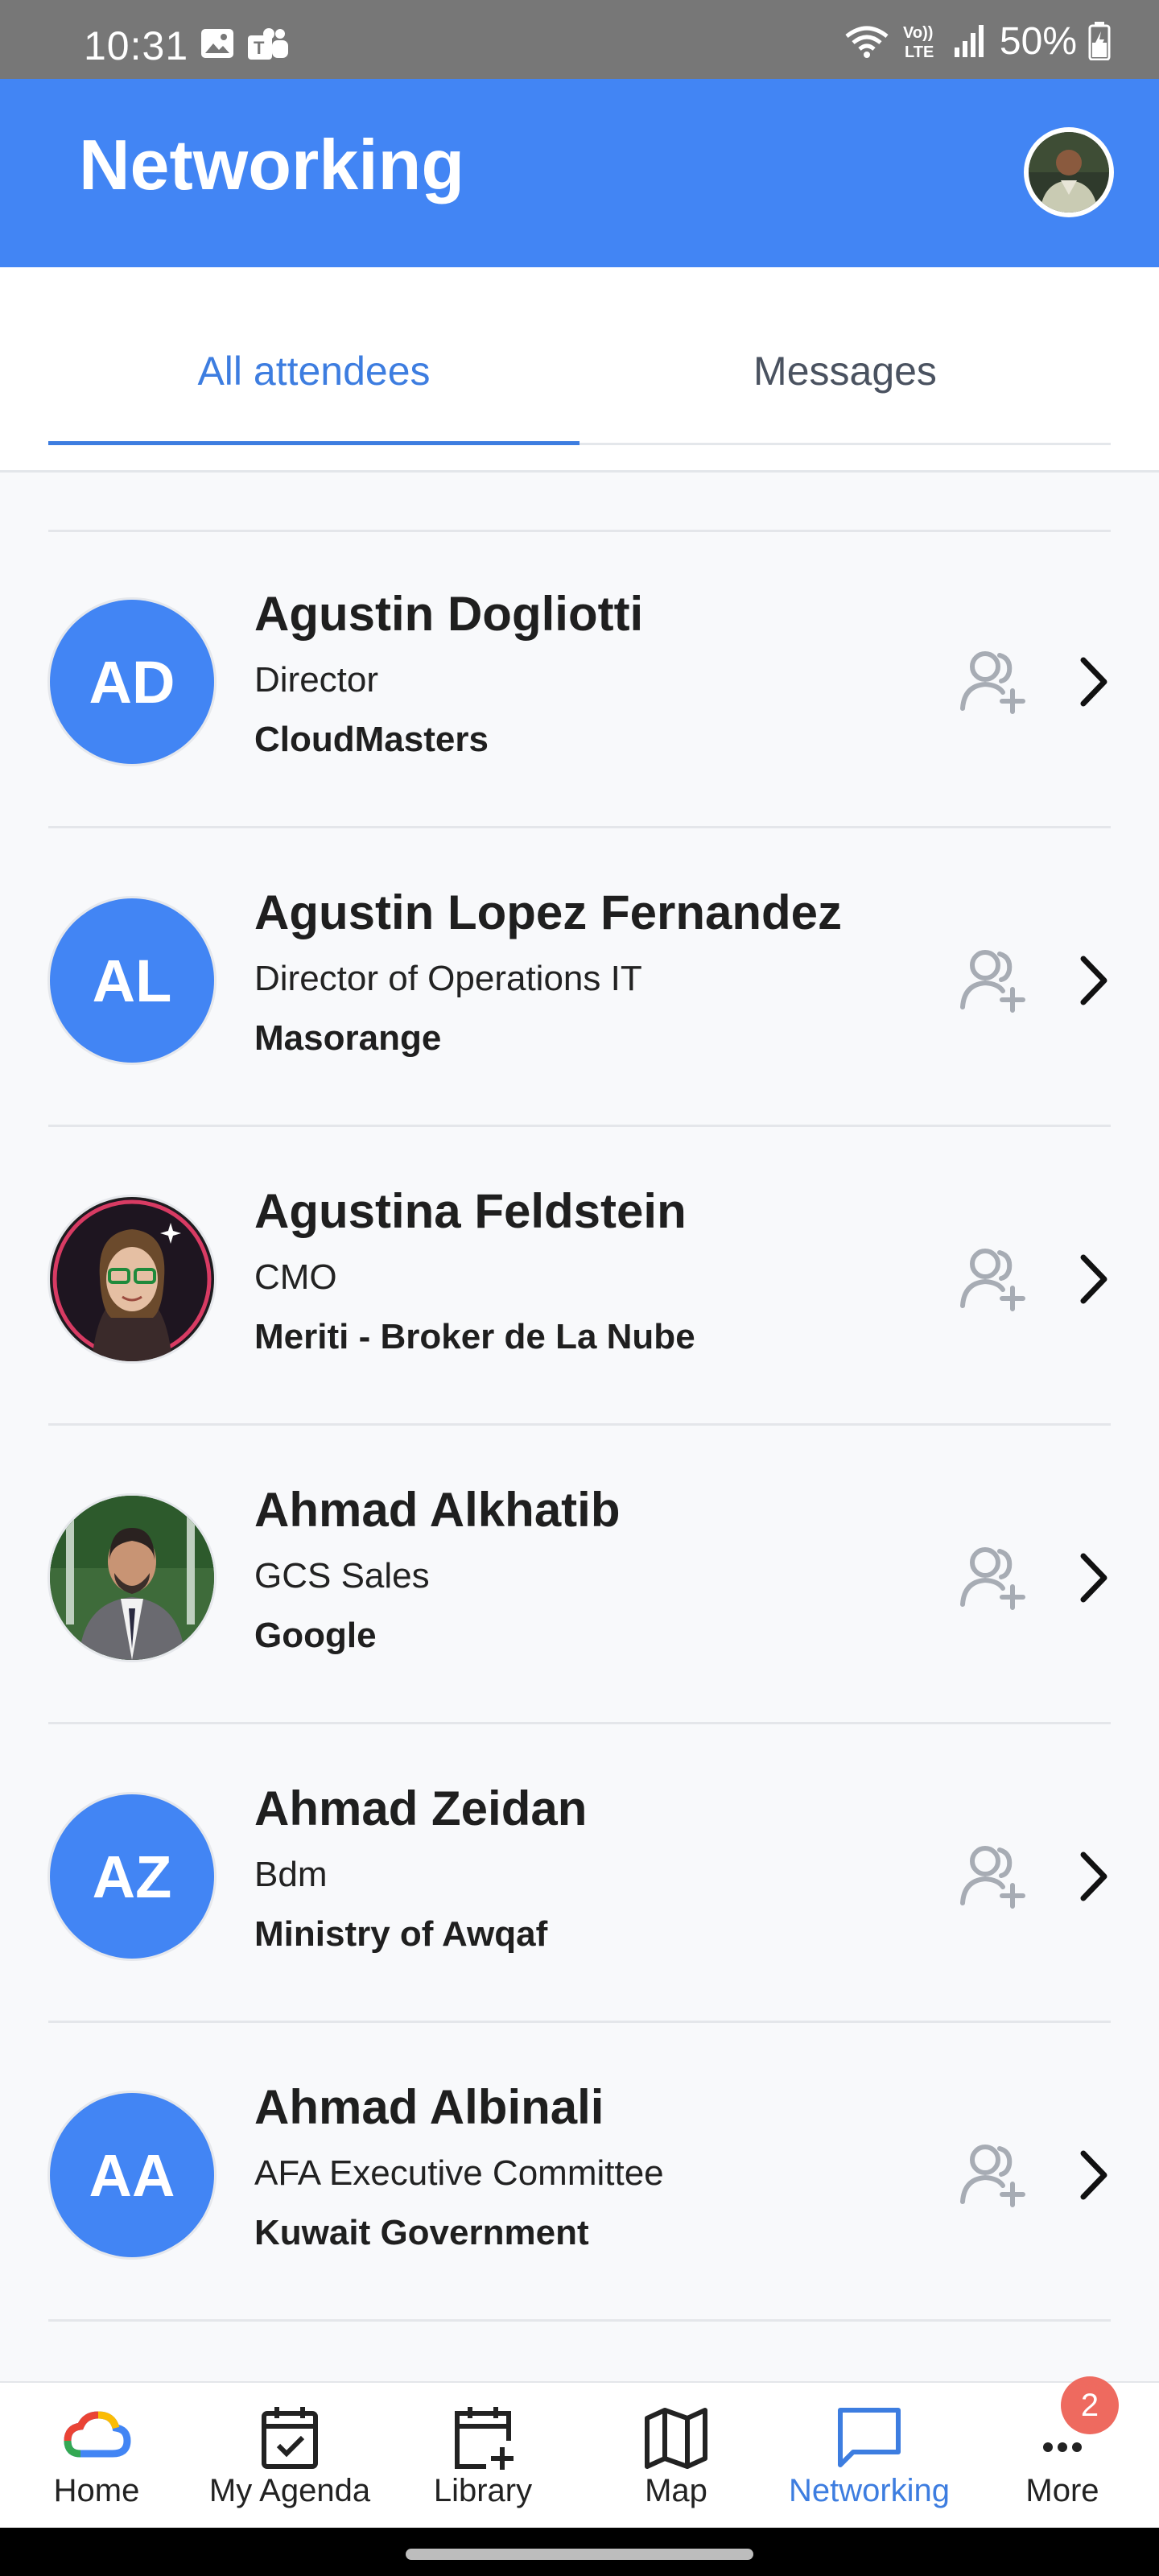 This screenshot has height=2576, width=1159. What do you see at coordinates (132, 1876) in the screenshot?
I see `avatar: AZ` at bounding box center [132, 1876].